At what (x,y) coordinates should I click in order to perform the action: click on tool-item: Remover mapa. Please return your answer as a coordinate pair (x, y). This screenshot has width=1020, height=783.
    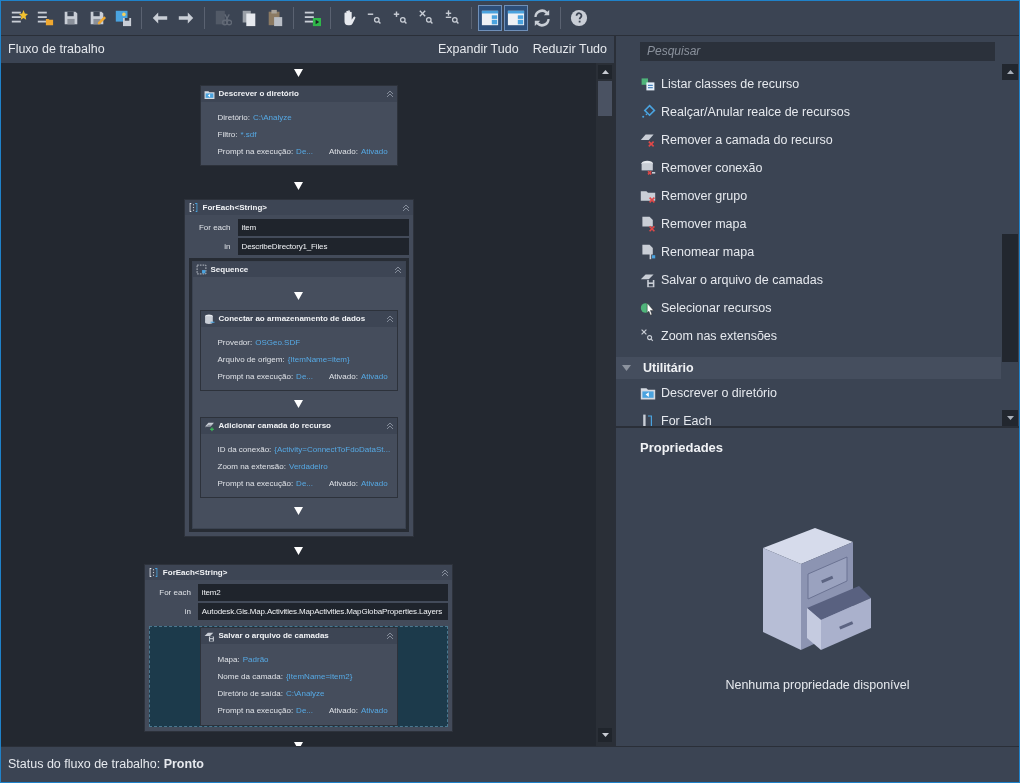
    Looking at the image, I should click on (808, 224).